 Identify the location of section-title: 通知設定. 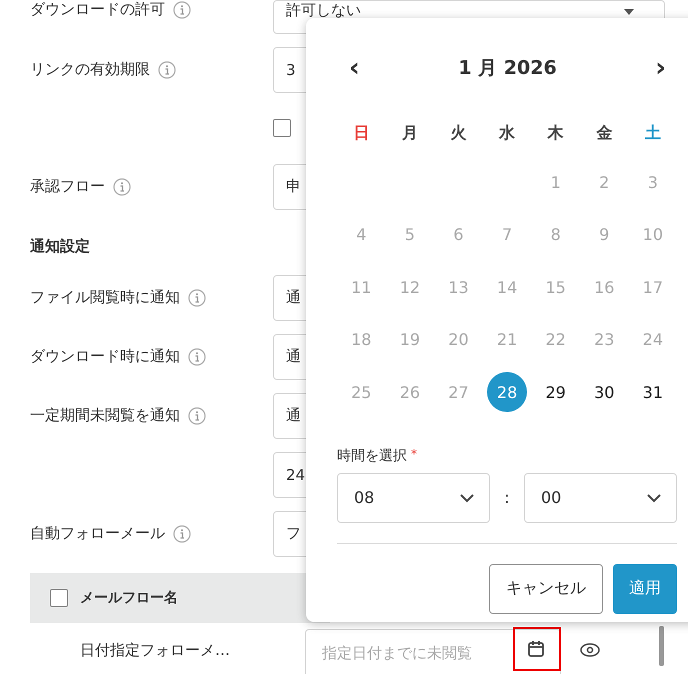
(60, 246).